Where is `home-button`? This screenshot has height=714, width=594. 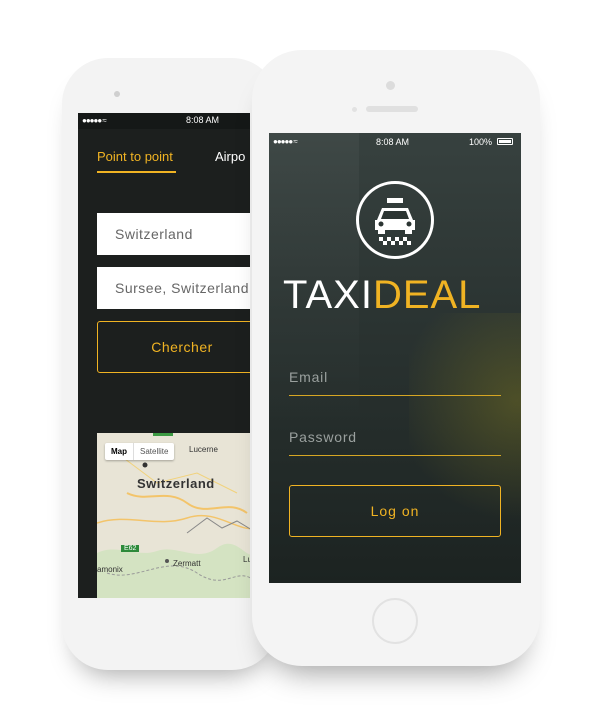 home-button is located at coordinates (395, 621).